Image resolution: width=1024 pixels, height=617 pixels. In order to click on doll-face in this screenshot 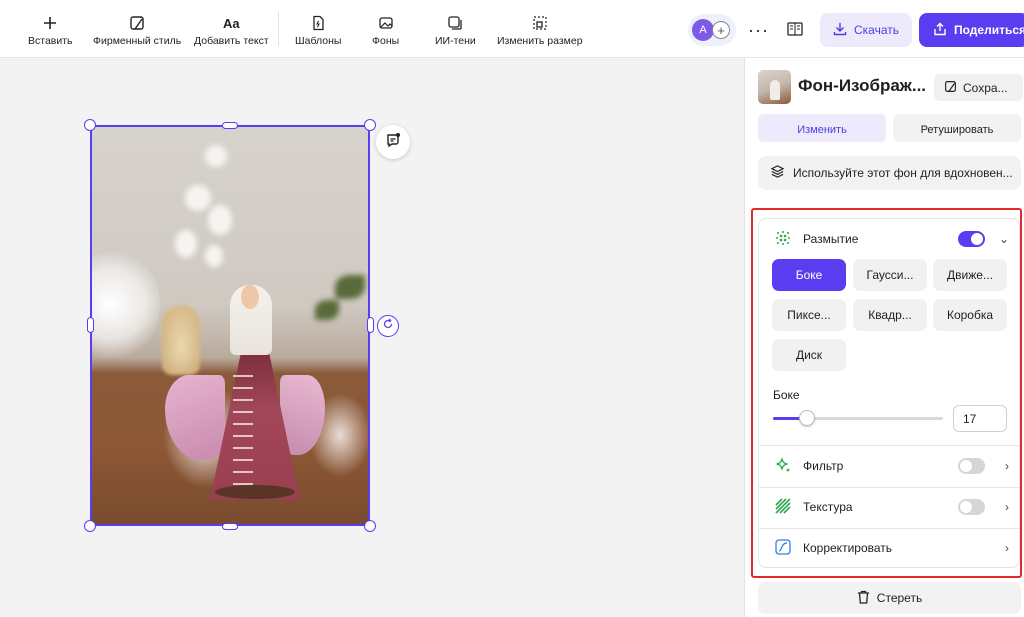, I will do `click(250, 297)`.